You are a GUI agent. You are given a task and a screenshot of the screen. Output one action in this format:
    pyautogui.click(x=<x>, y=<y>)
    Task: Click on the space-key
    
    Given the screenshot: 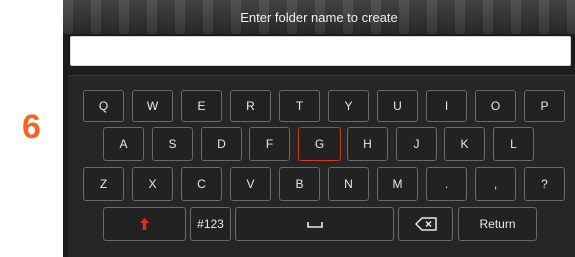 What is the action you would take?
    pyautogui.click(x=314, y=224)
    